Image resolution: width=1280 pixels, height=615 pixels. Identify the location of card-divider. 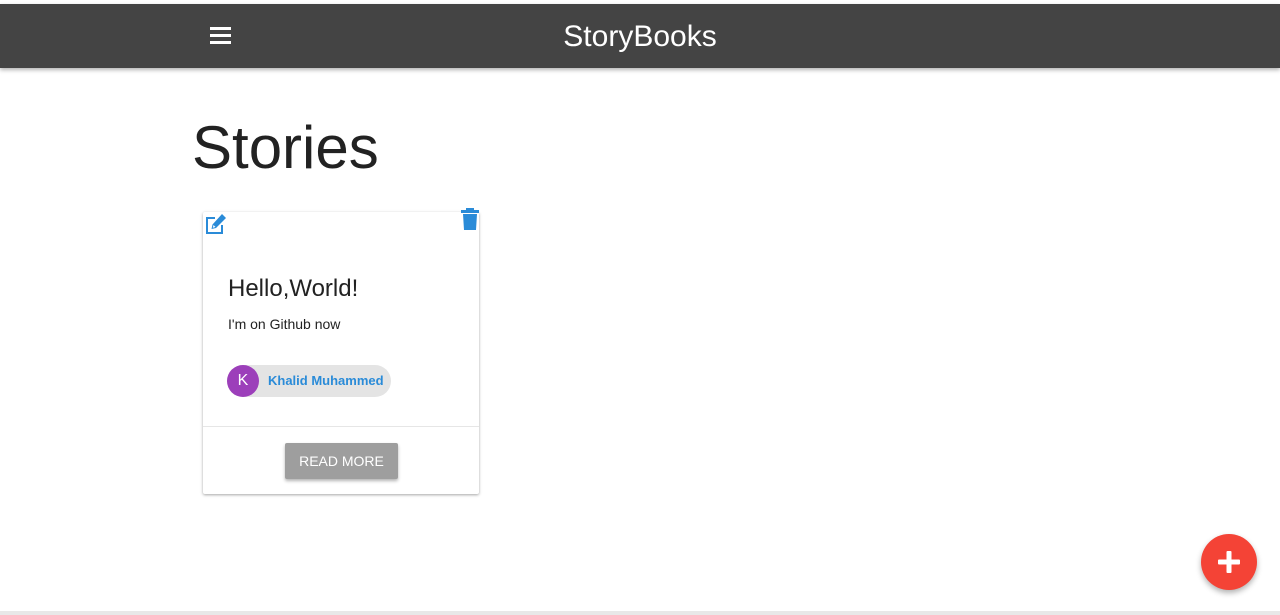
(341, 426).